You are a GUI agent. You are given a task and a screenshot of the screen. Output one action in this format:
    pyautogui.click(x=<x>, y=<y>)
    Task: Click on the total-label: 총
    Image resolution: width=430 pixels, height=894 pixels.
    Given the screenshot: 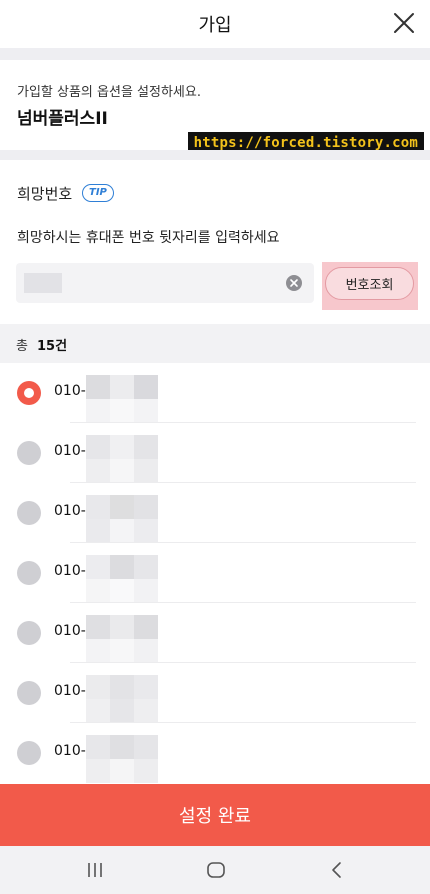 What is the action you would take?
    pyautogui.click(x=22, y=346)
    